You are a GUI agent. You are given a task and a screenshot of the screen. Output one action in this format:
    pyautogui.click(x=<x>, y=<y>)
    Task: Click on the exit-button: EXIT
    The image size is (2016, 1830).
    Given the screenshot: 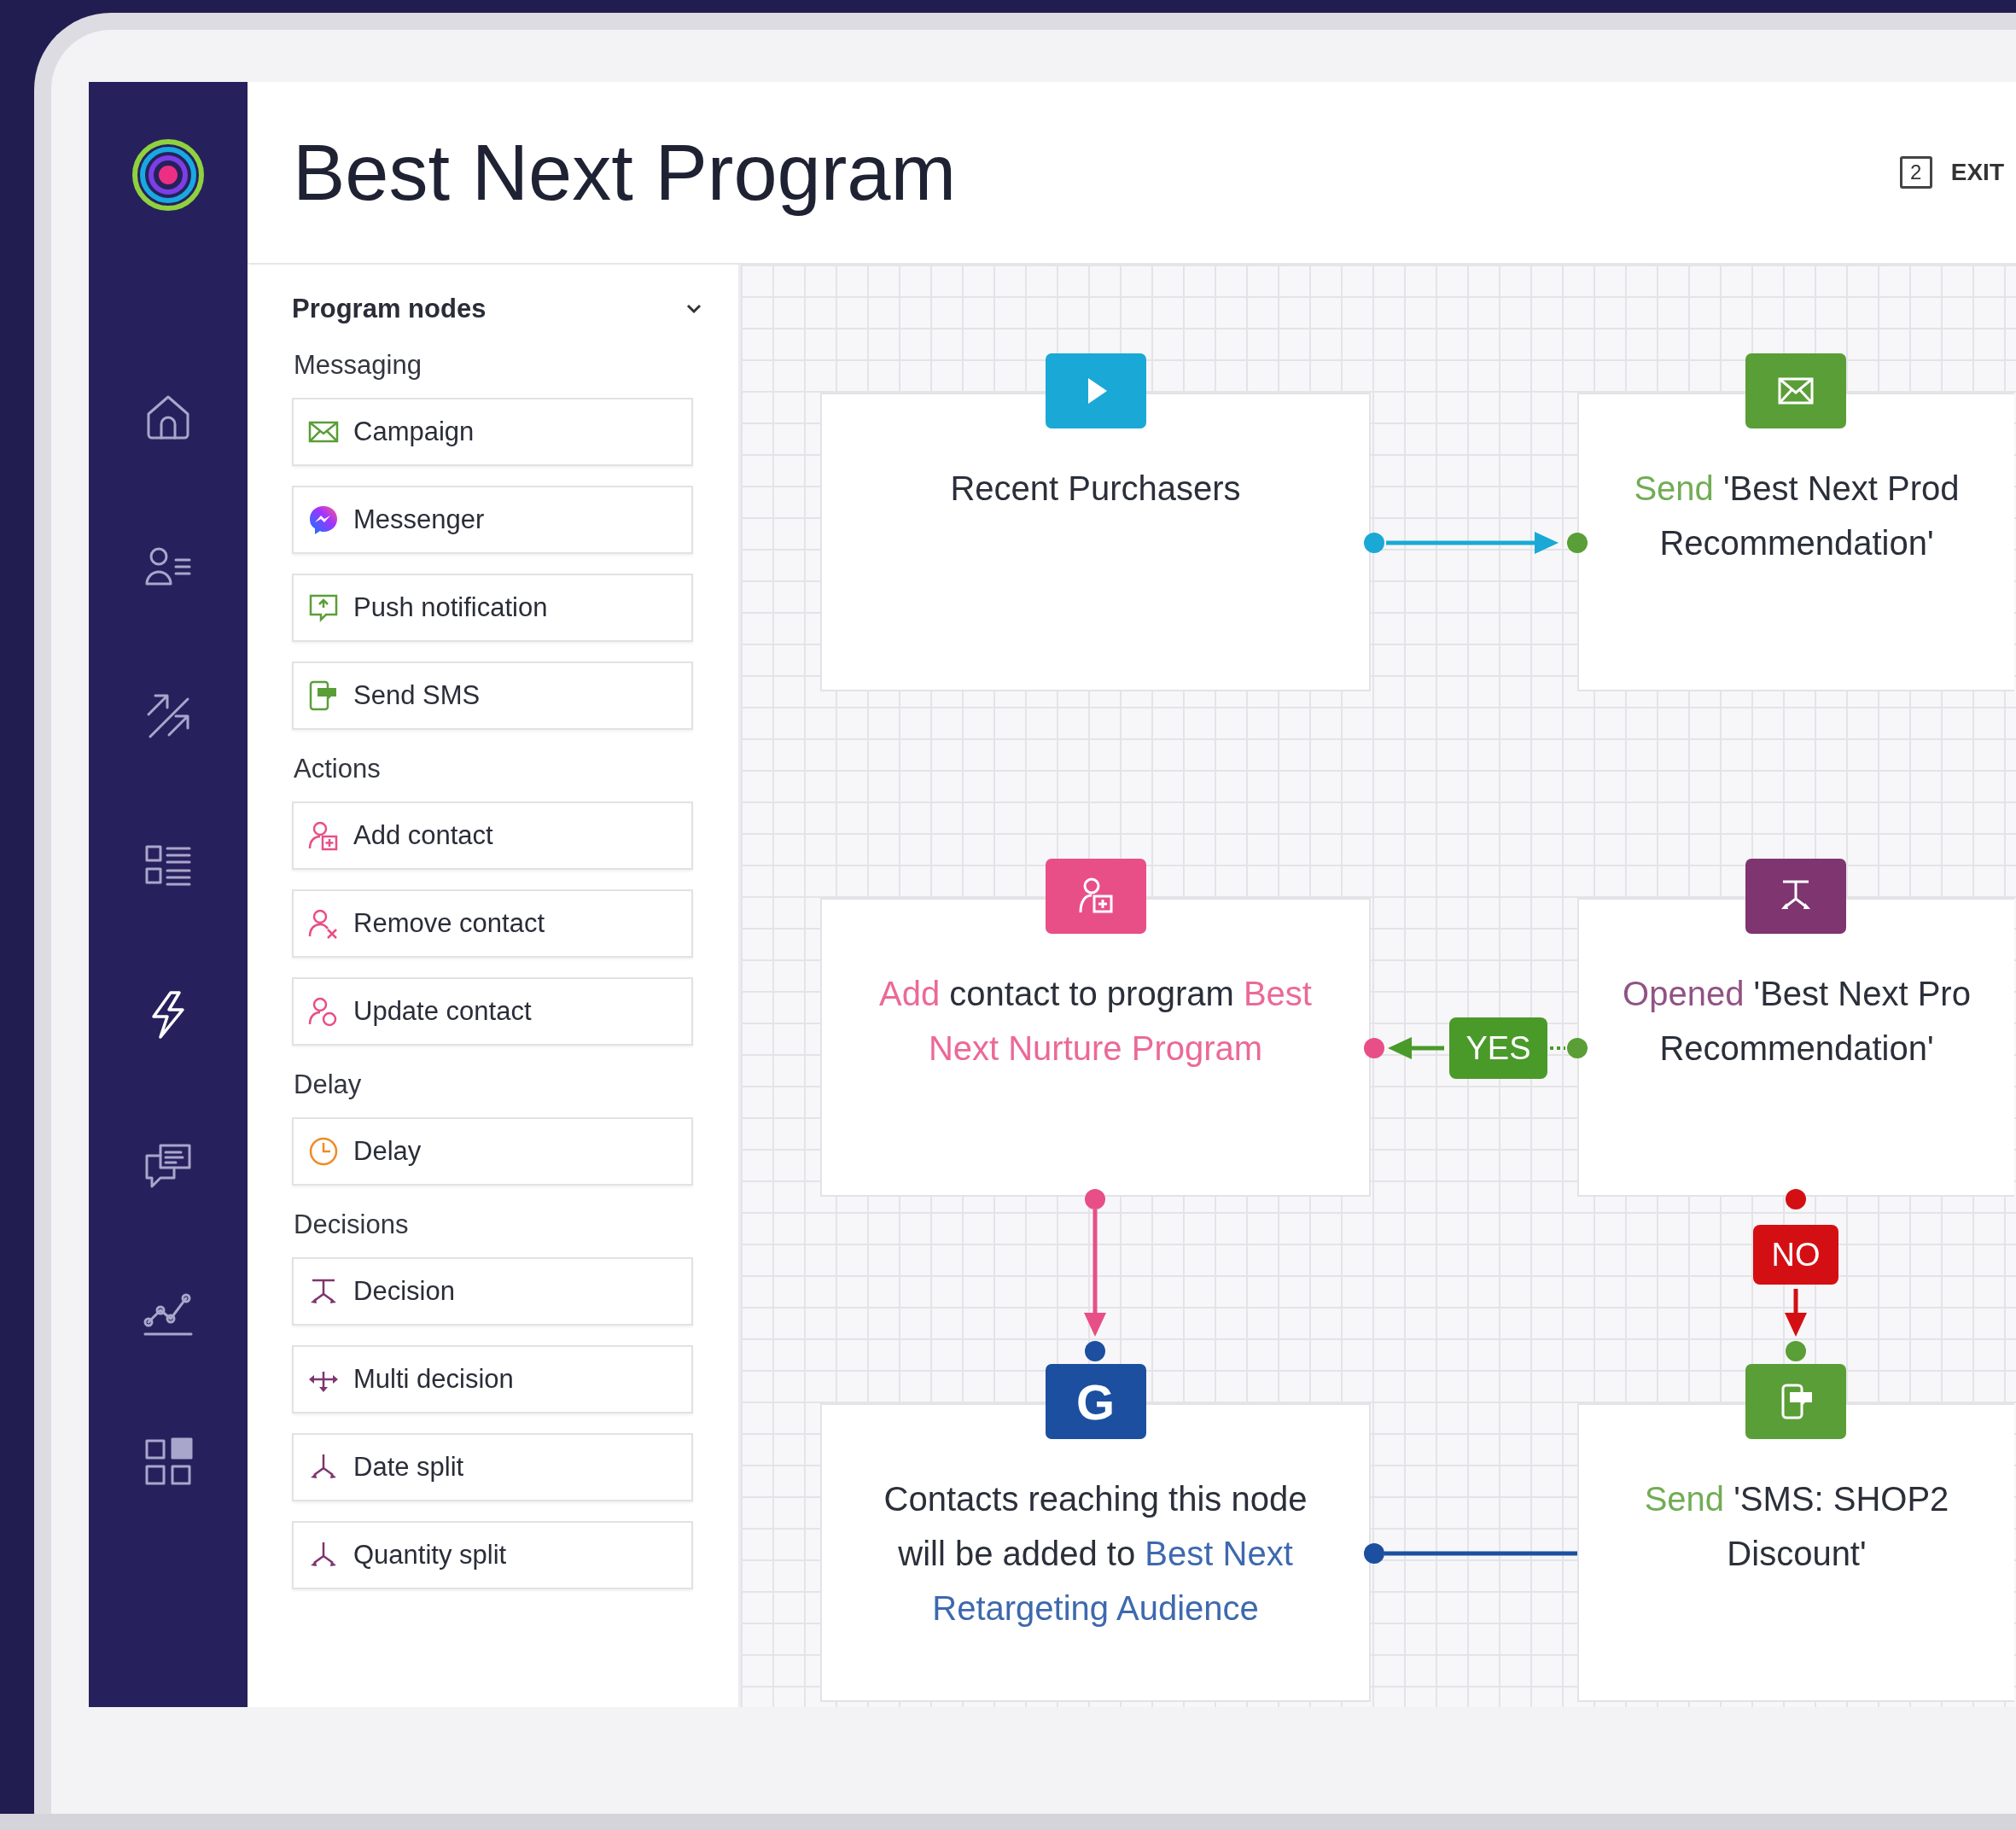 What is the action you would take?
    pyautogui.click(x=1983, y=172)
    